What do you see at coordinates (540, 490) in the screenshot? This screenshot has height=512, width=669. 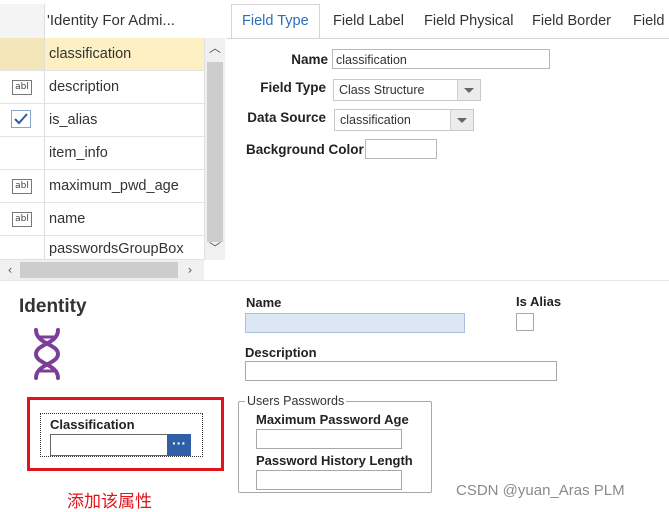 I see `watermark: CSDN @yuan_Aras PLM` at bounding box center [540, 490].